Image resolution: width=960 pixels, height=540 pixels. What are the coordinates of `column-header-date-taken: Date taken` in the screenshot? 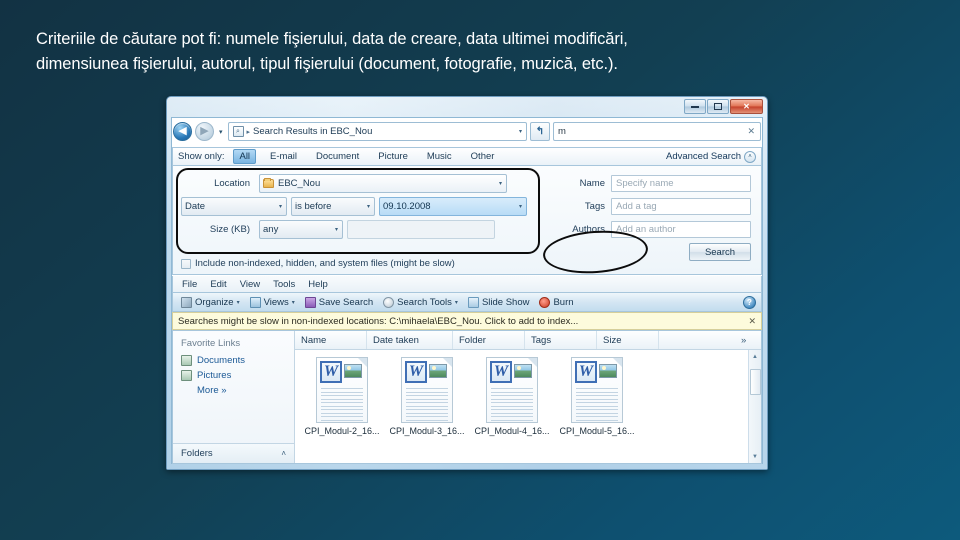 It's located at (410, 340).